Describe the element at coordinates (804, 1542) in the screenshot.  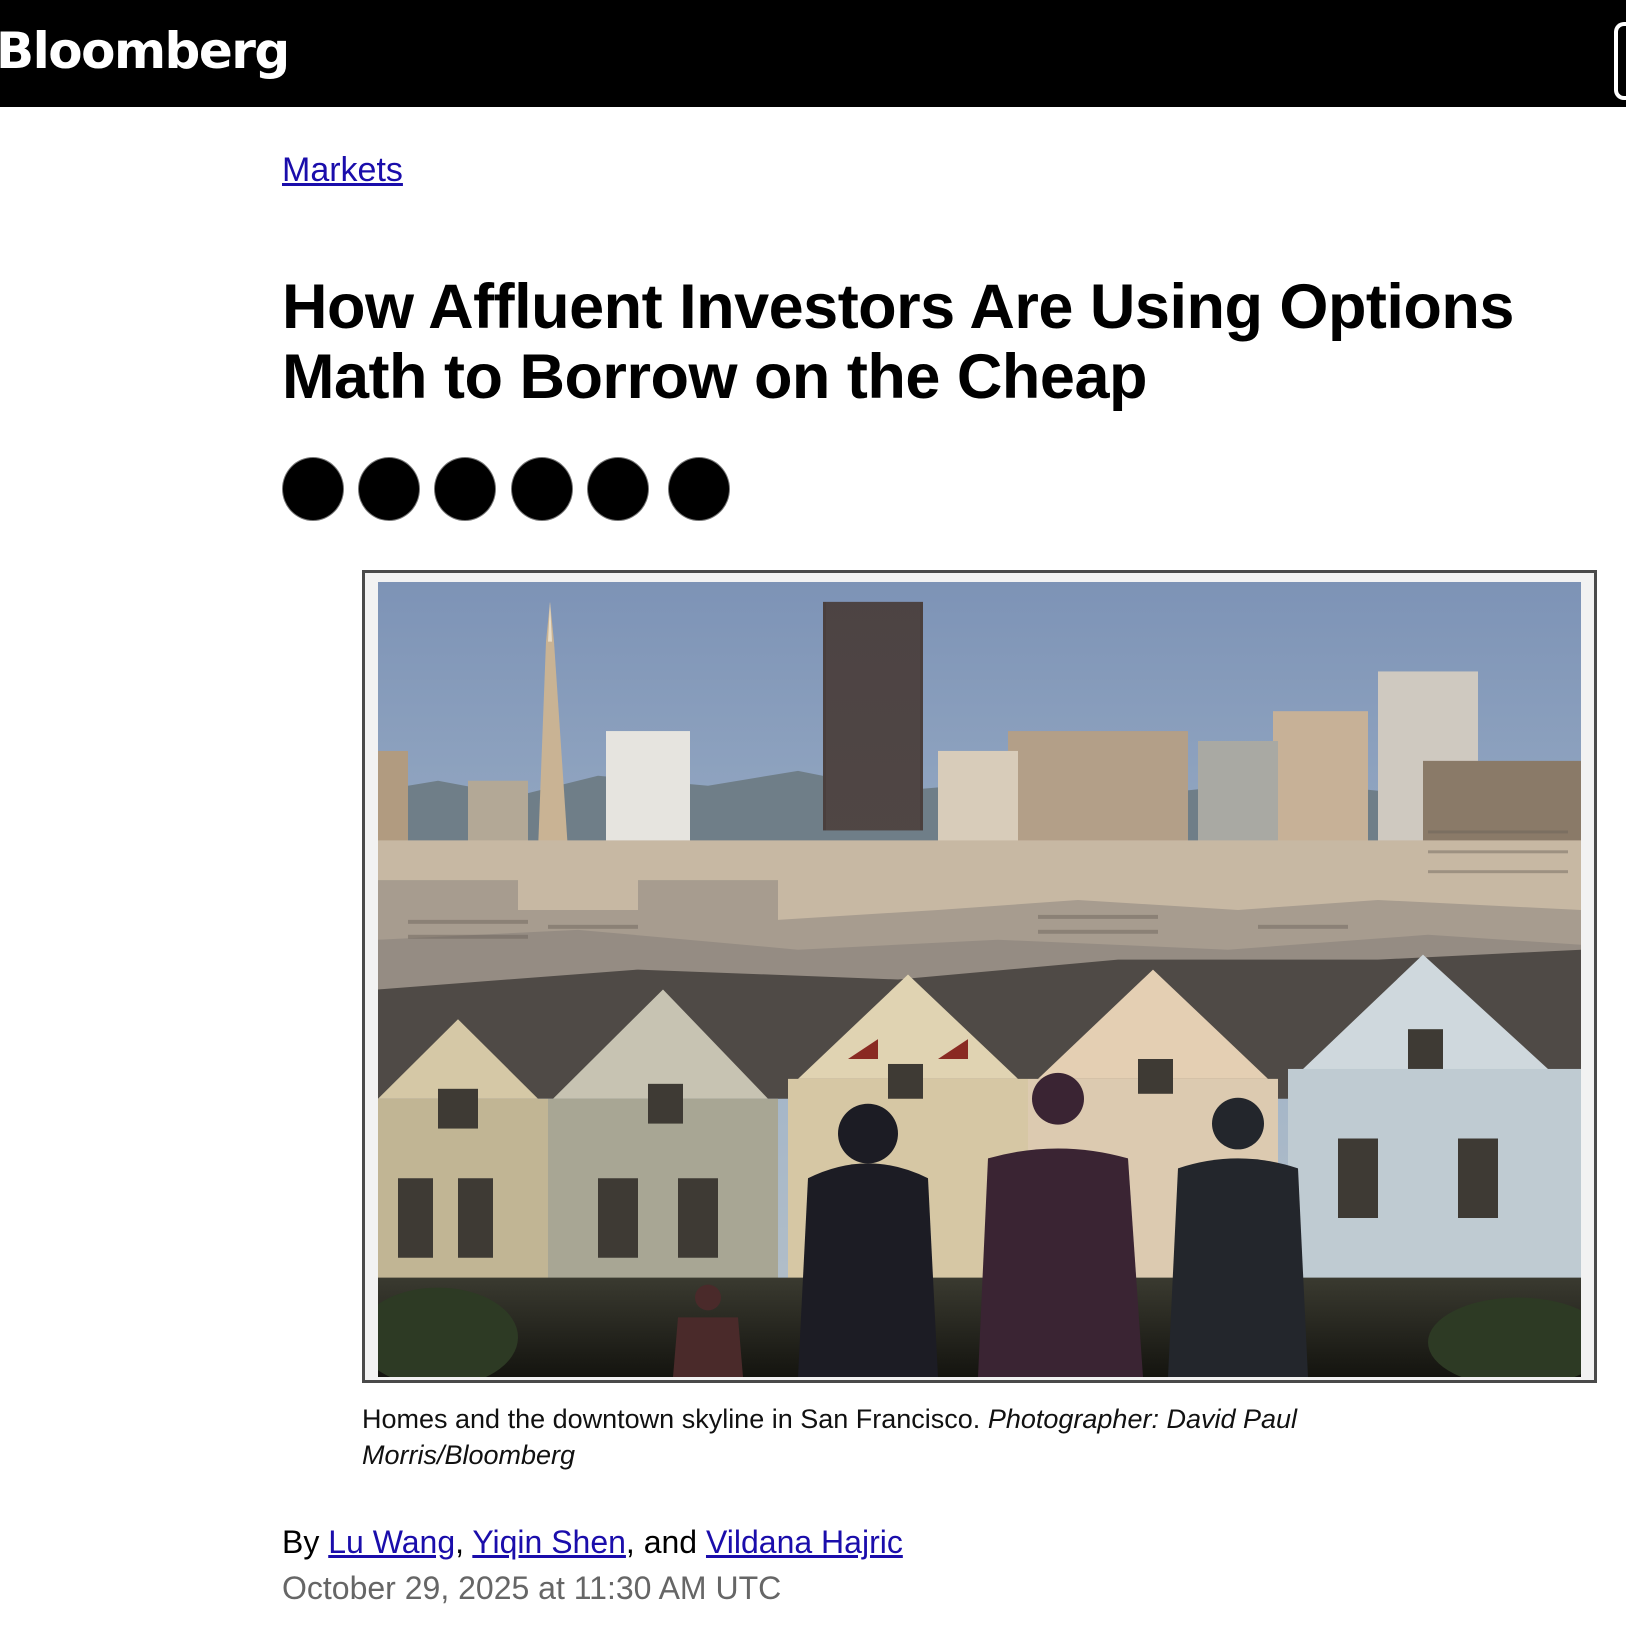
I see `author-link-vildana-hajric: Vildana Hajric` at that location.